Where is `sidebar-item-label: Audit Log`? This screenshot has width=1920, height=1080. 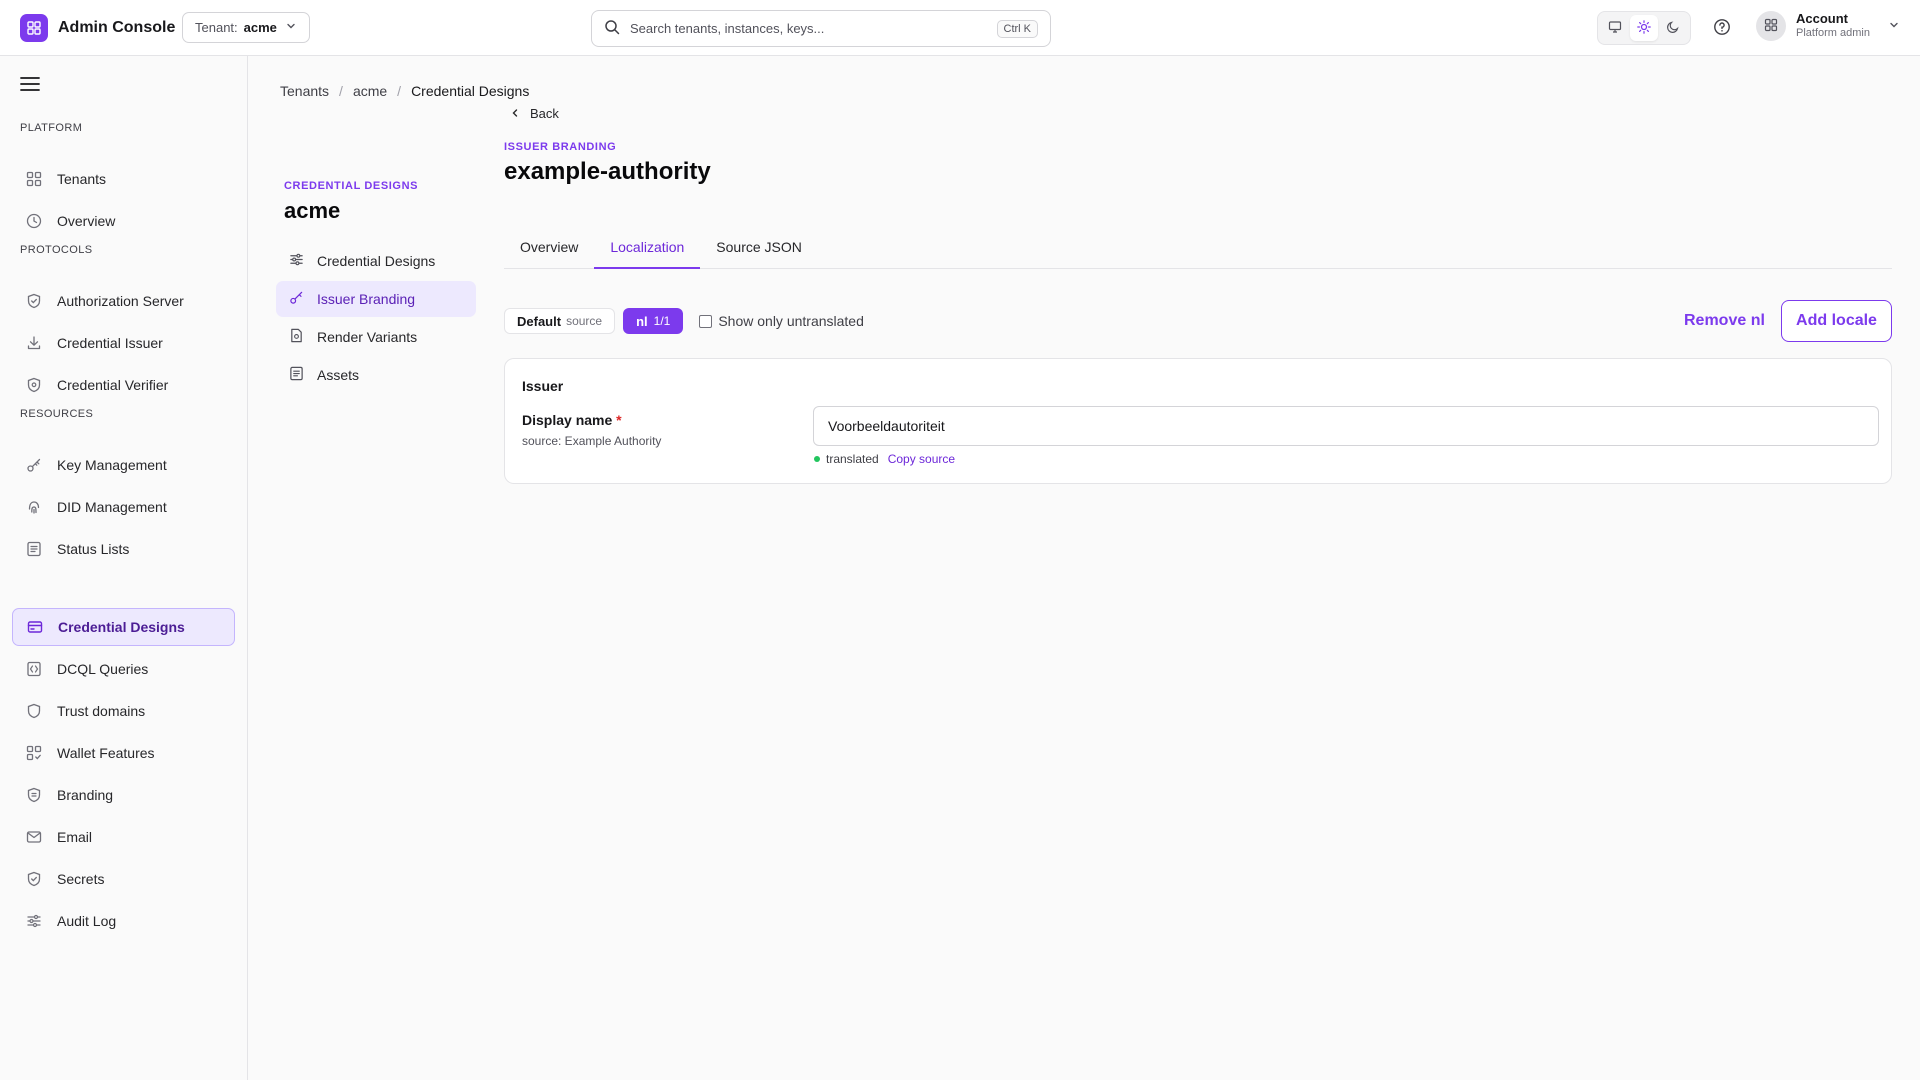 sidebar-item-label: Audit Log is located at coordinates (87, 921).